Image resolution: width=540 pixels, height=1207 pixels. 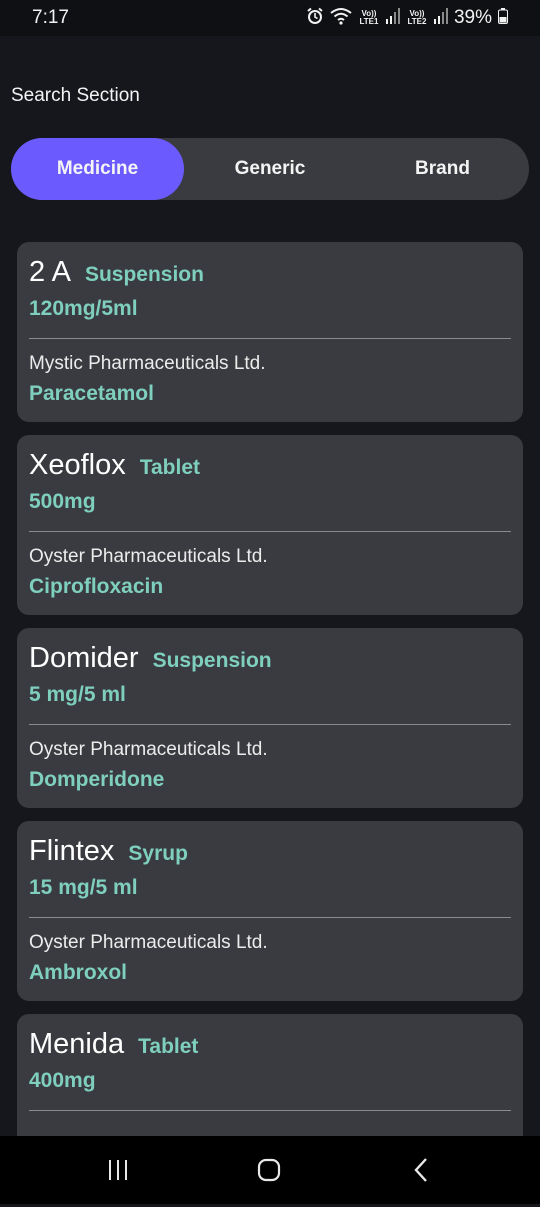 I want to click on medicine-strength: 500mg, so click(x=62, y=501).